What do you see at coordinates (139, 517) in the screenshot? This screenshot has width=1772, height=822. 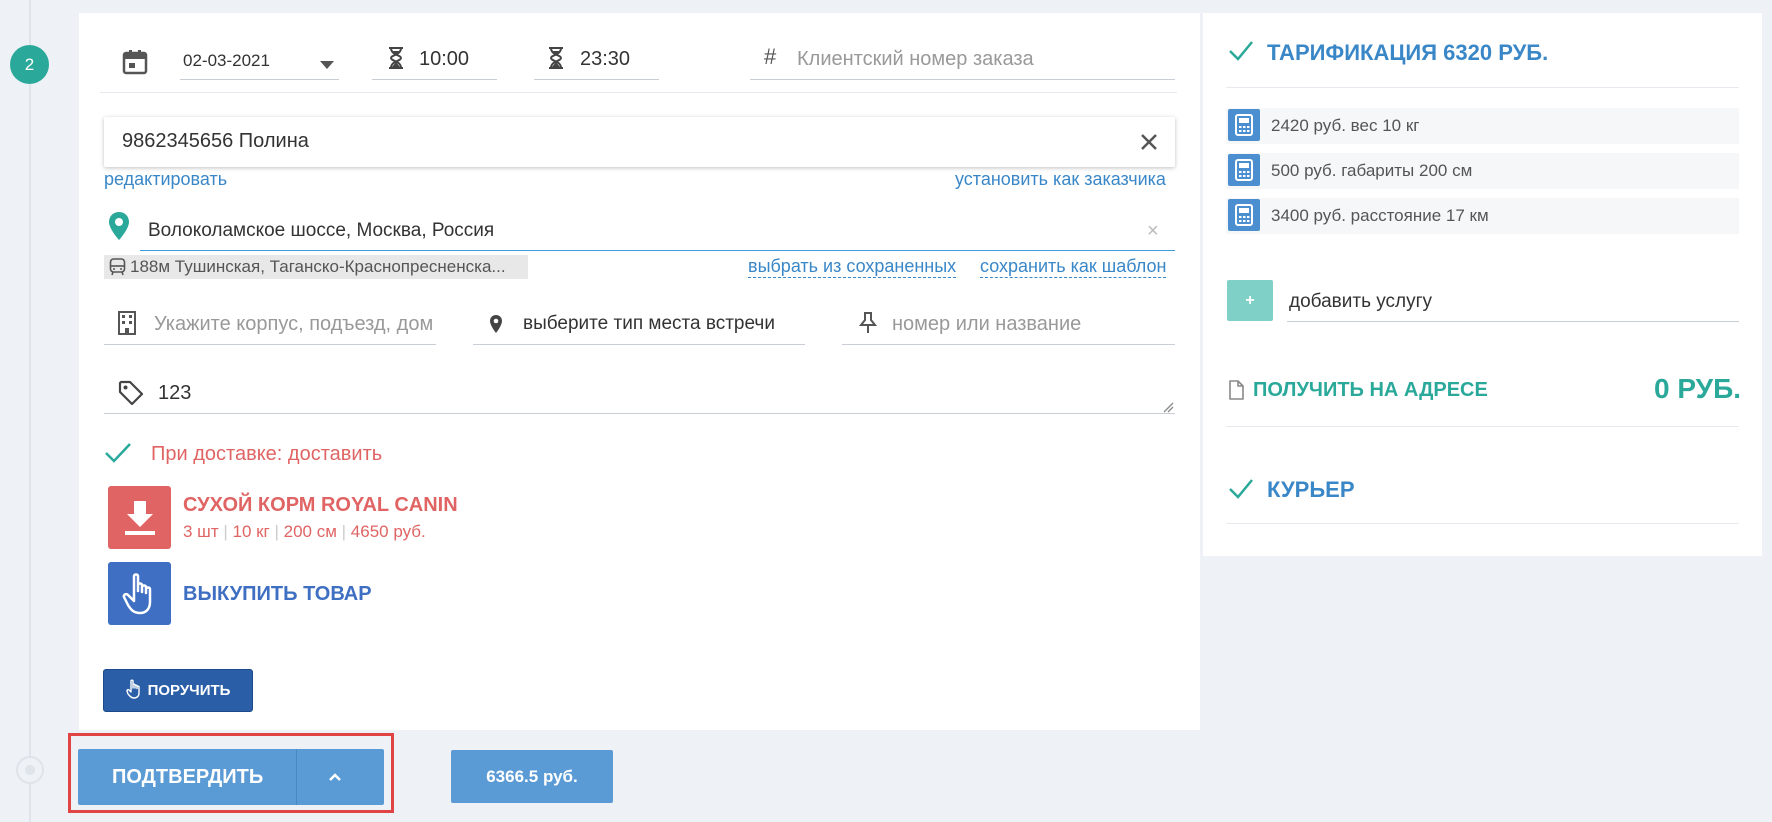 I see `download-icon` at bounding box center [139, 517].